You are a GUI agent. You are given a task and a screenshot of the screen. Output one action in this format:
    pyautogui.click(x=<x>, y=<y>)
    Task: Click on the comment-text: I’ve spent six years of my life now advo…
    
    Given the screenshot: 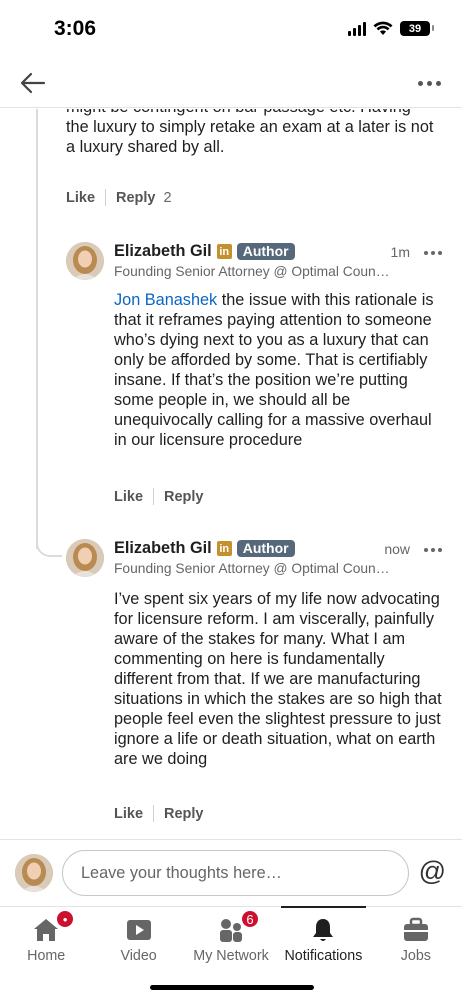 What is the action you would take?
    pyautogui.click(x=278, y=679)
    